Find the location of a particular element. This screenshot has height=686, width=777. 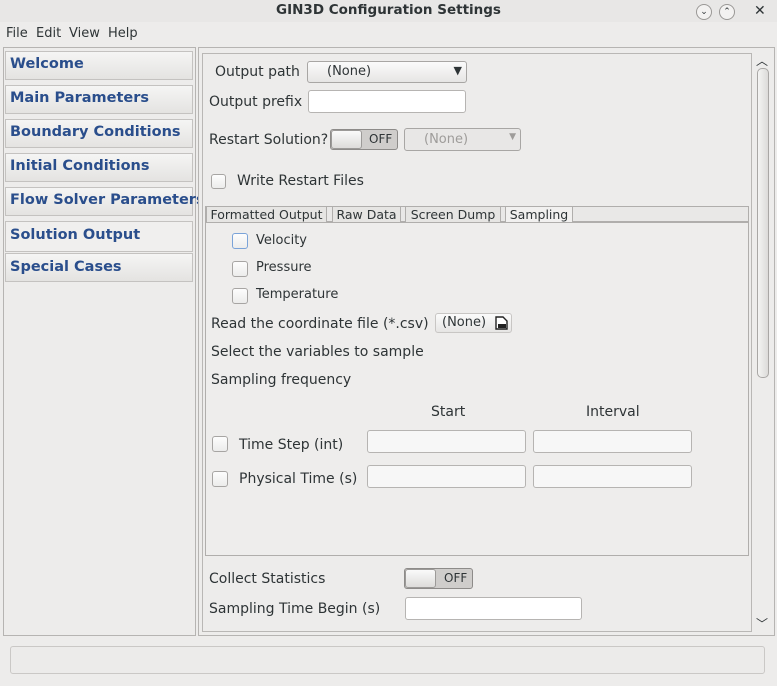

close-button: ✕ is located at coordinates (760, 11).